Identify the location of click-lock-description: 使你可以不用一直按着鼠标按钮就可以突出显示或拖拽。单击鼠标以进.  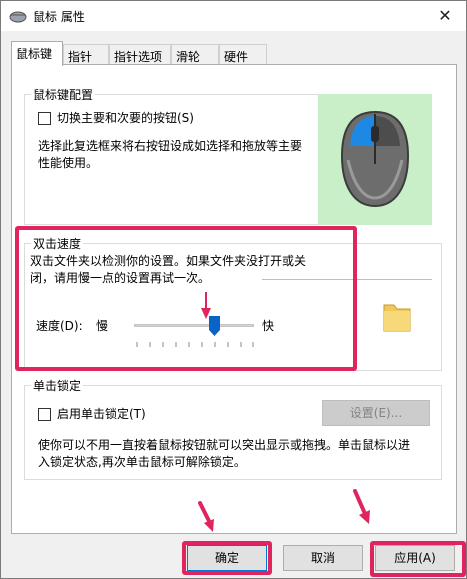
(224, 445).